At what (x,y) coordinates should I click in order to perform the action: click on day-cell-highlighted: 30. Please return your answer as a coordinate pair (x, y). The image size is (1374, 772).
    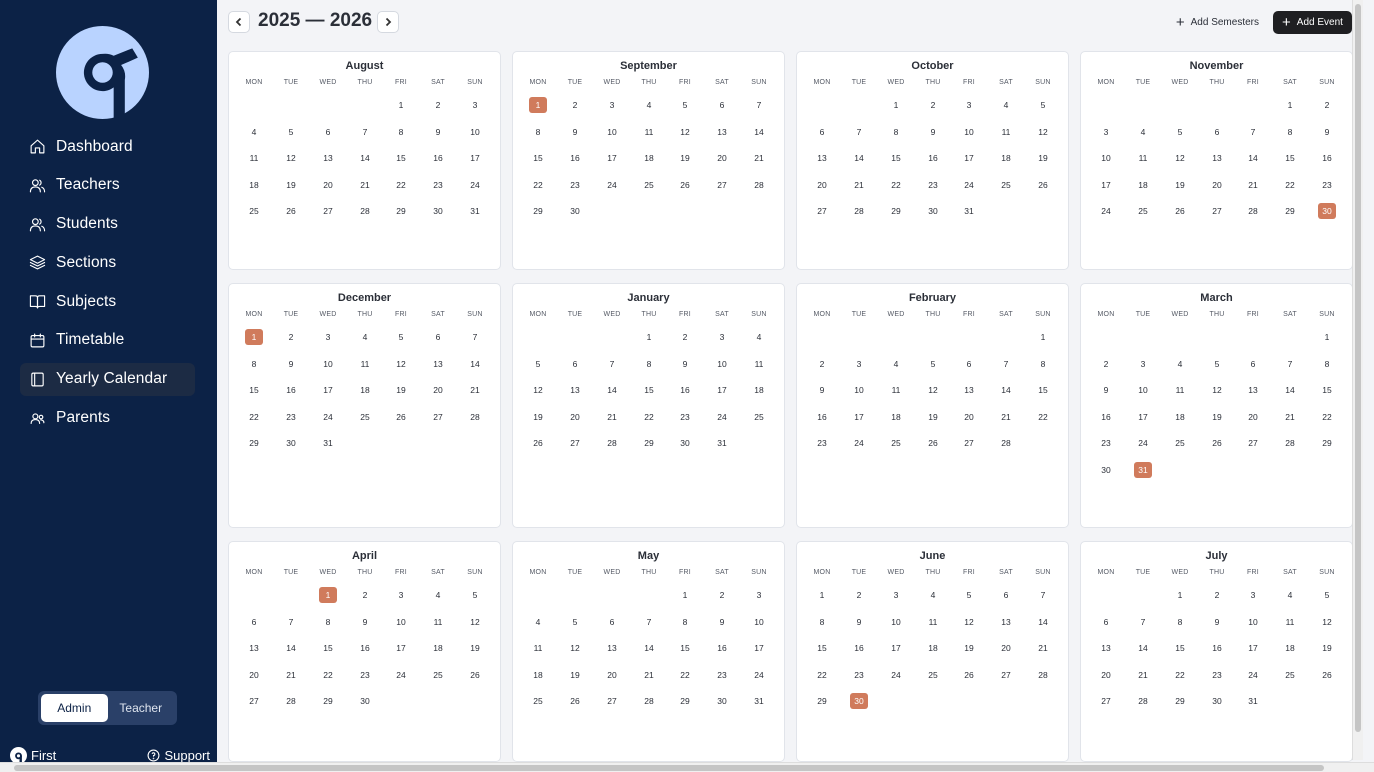
    Looking at the image, I should click on (859, 701).